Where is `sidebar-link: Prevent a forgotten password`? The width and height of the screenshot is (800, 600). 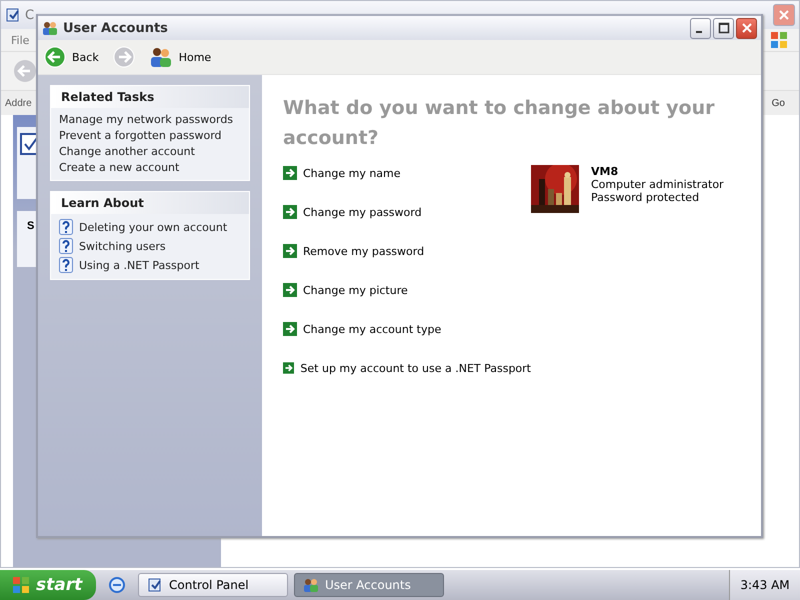
sidebar-link: Prevent a forgotten password is located at coordinates (140, 135).